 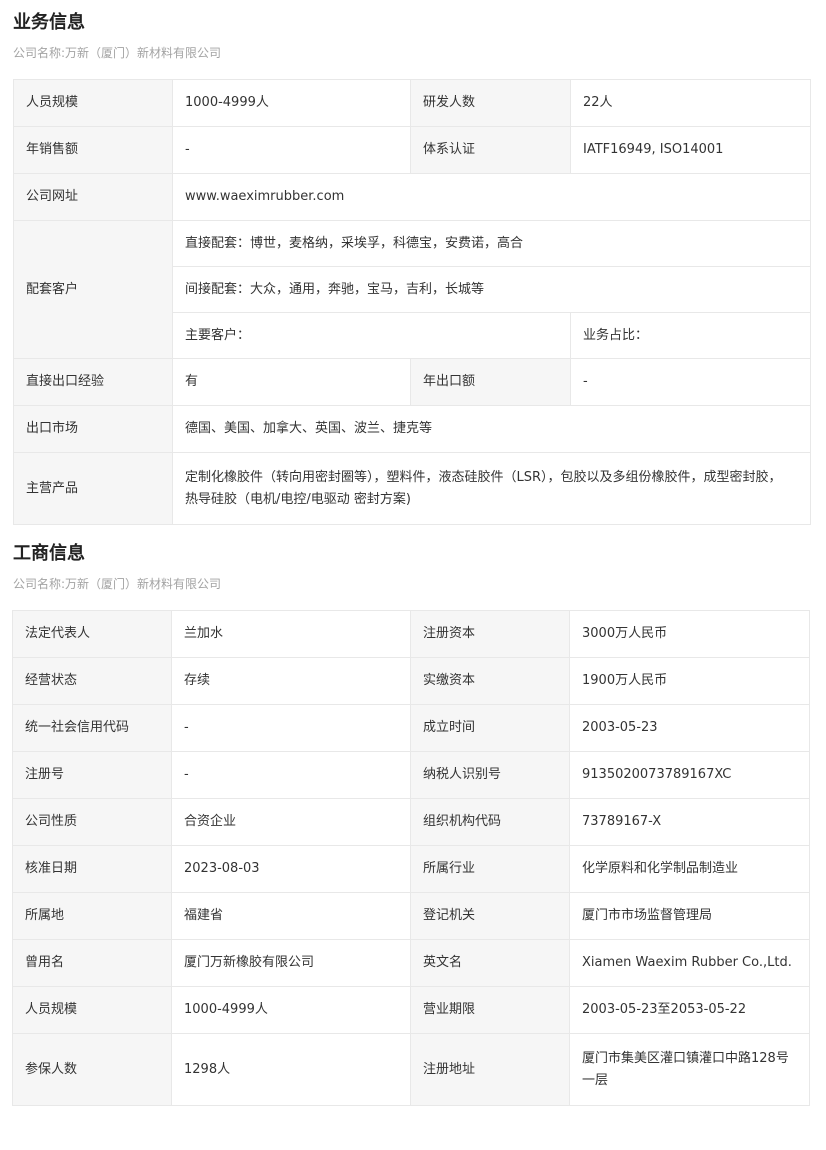 I want to click on registration-authority-label: 登记机关, so click(x=490, y=916).